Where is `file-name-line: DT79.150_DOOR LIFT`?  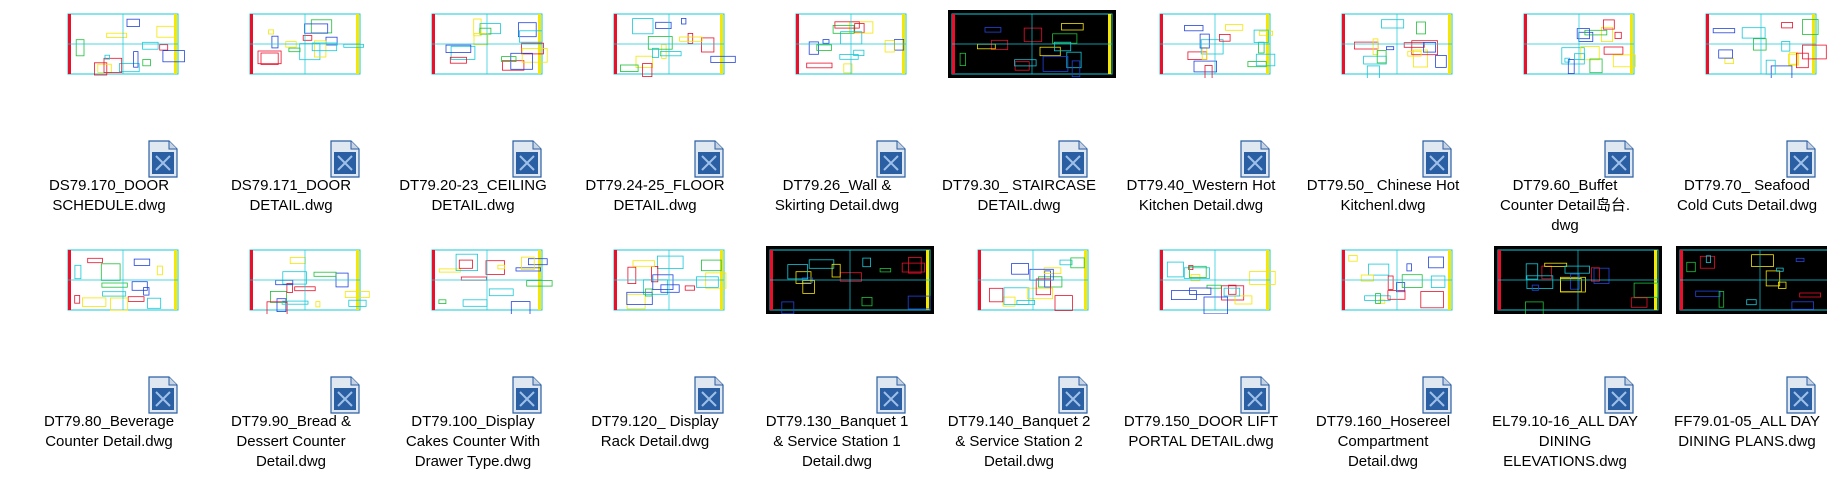
file-name-line: DT79.150_DOOR LIFT is located at coordinates (1201, 421).